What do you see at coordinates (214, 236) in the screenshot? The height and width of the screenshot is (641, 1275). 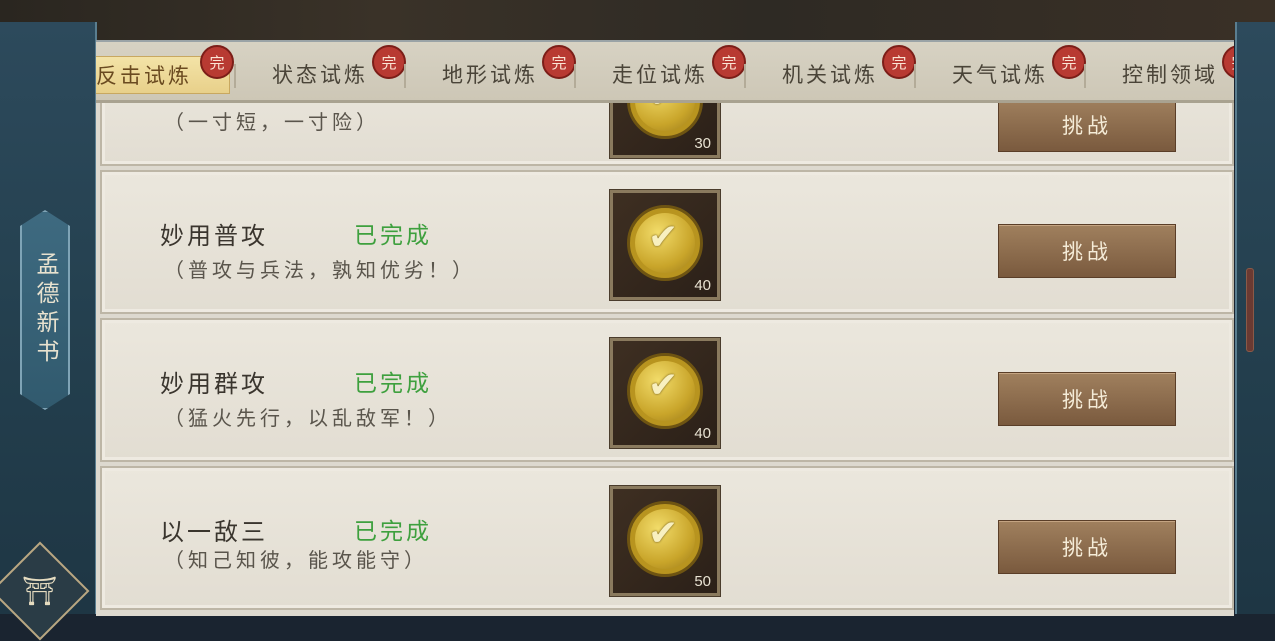 I see `trial-title: 妙用普攻` at bounding box center [214, 236].